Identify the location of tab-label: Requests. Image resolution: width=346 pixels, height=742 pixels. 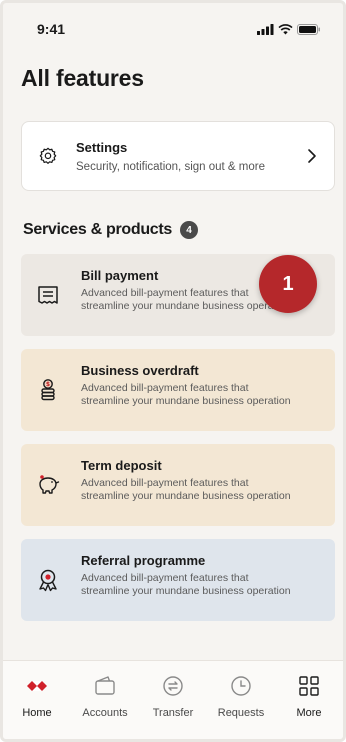
(241, 713).